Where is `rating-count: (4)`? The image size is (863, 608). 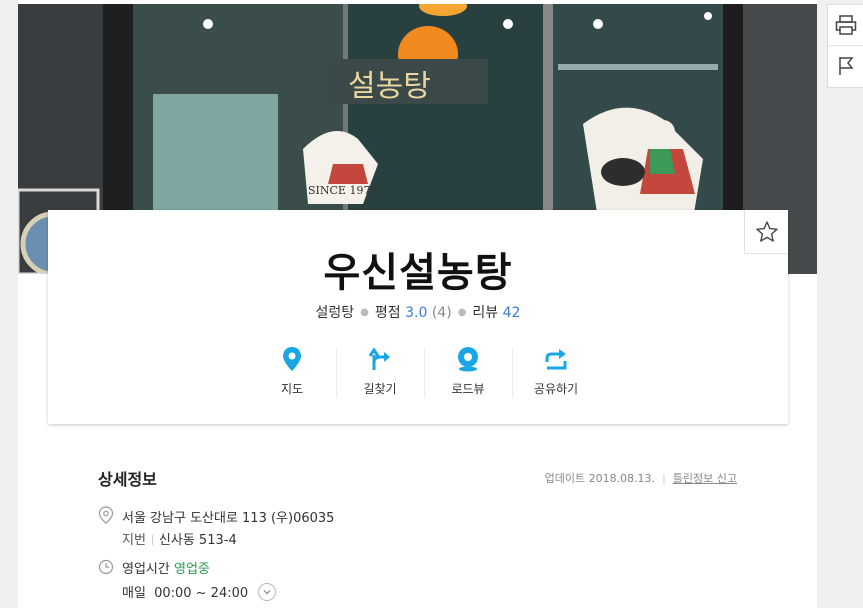
rating-count: (4) is located at coordinates (441, 313).